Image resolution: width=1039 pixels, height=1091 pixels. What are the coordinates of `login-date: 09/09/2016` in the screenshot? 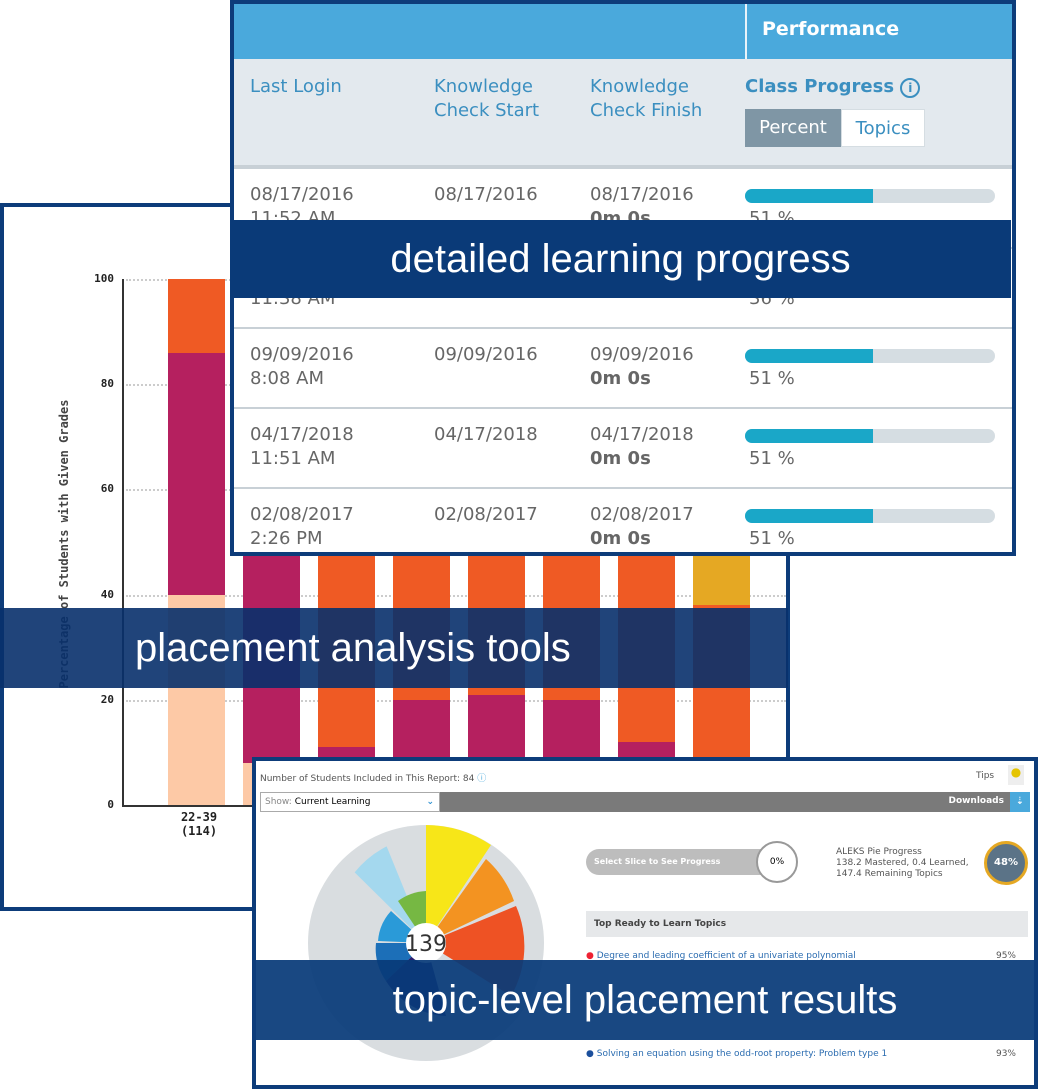 It's located at (302, 354).